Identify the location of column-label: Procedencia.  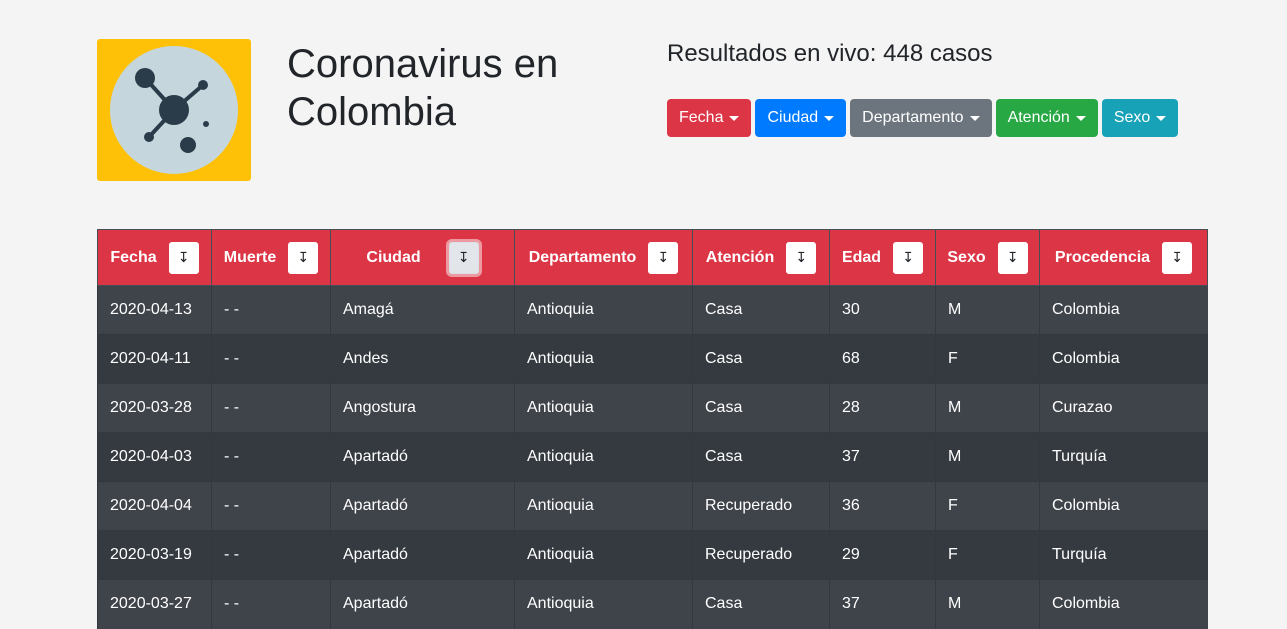
(1102, 257).